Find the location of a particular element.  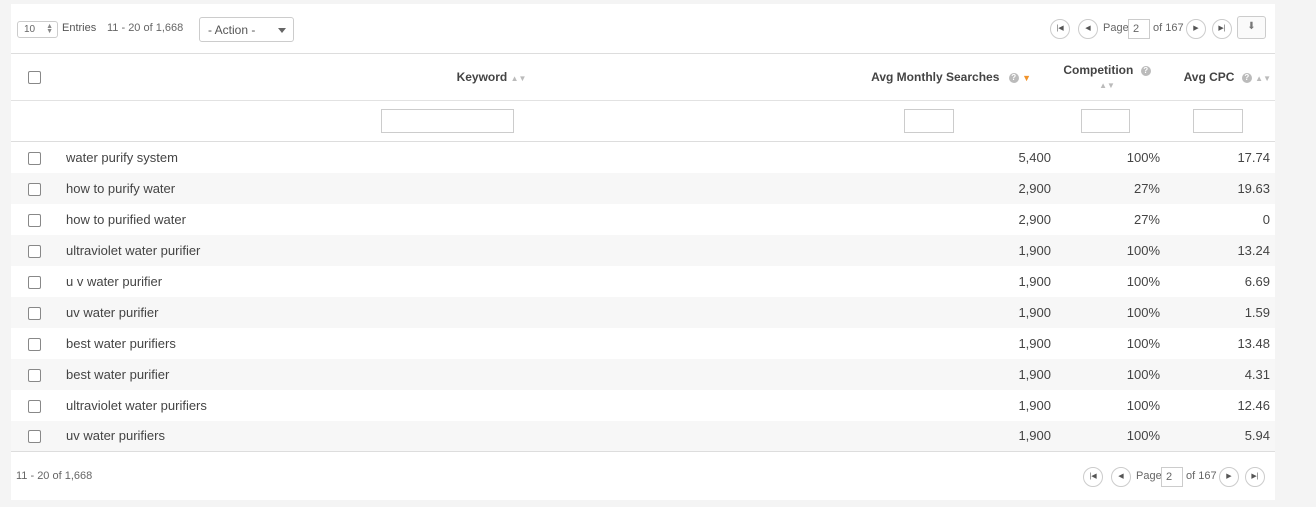

column-avg-monthly-searches: Avg Monthly Searches ? ▼ is located at coordinates (937, 77).